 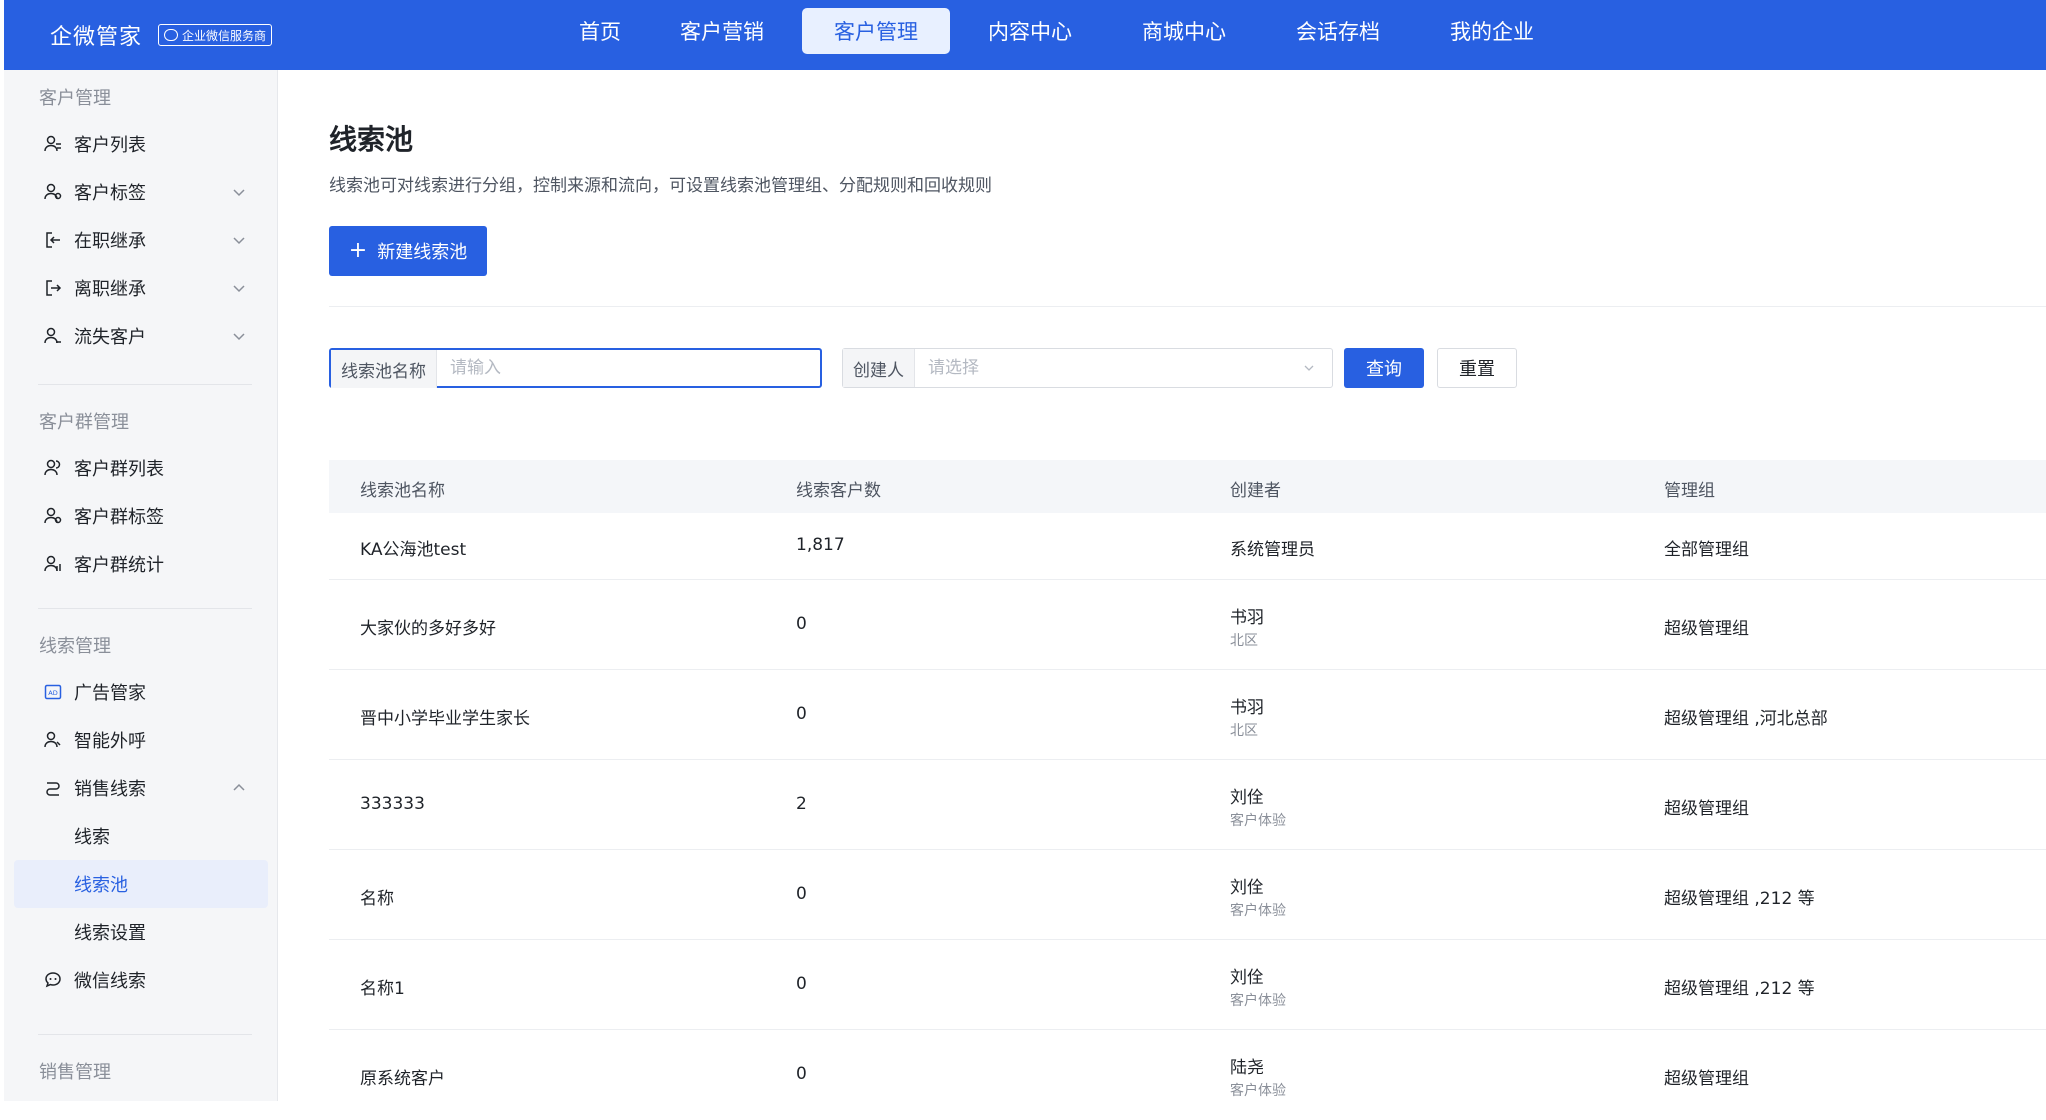 I want to click on ad-icon: AD, so click(x=53, y=692).